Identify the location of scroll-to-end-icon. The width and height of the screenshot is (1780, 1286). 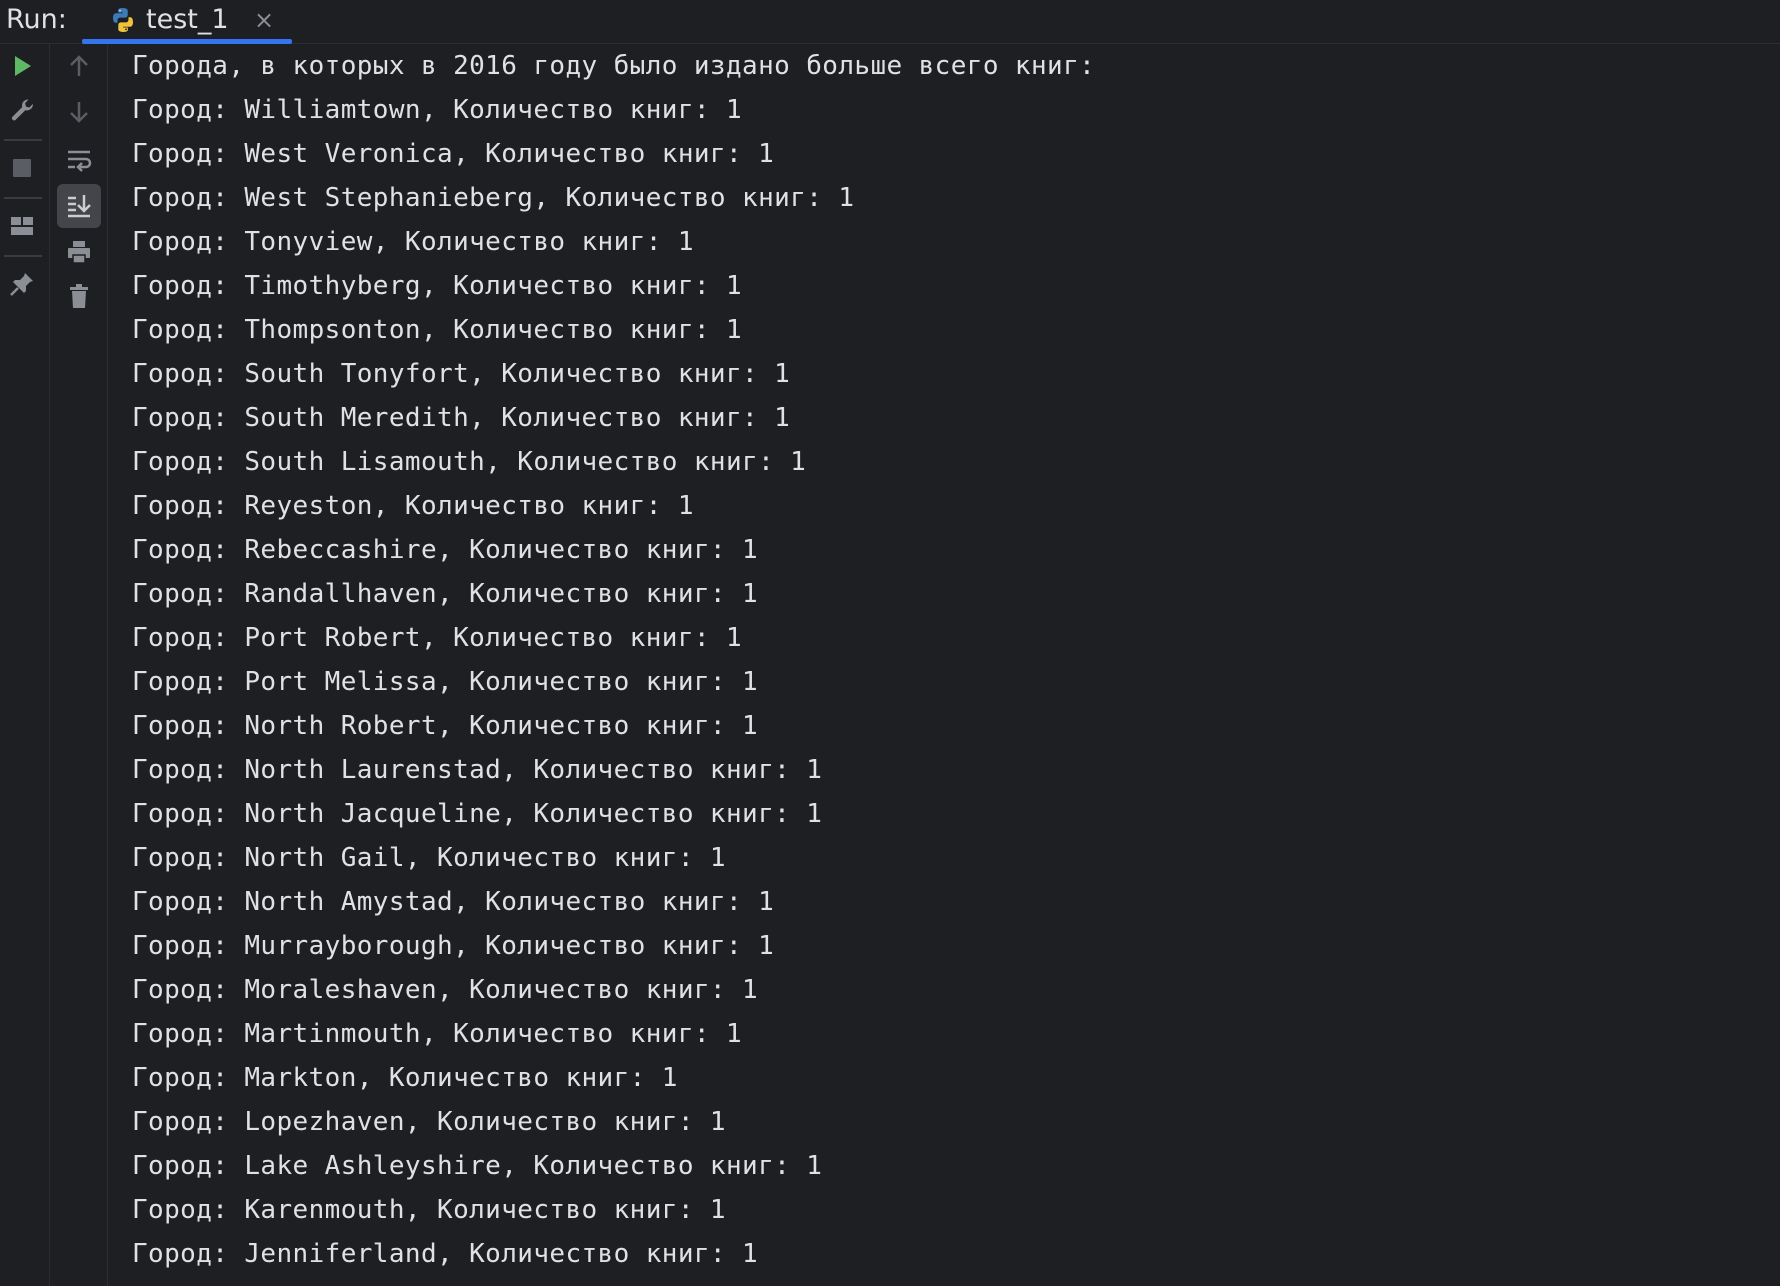
(79, 206).